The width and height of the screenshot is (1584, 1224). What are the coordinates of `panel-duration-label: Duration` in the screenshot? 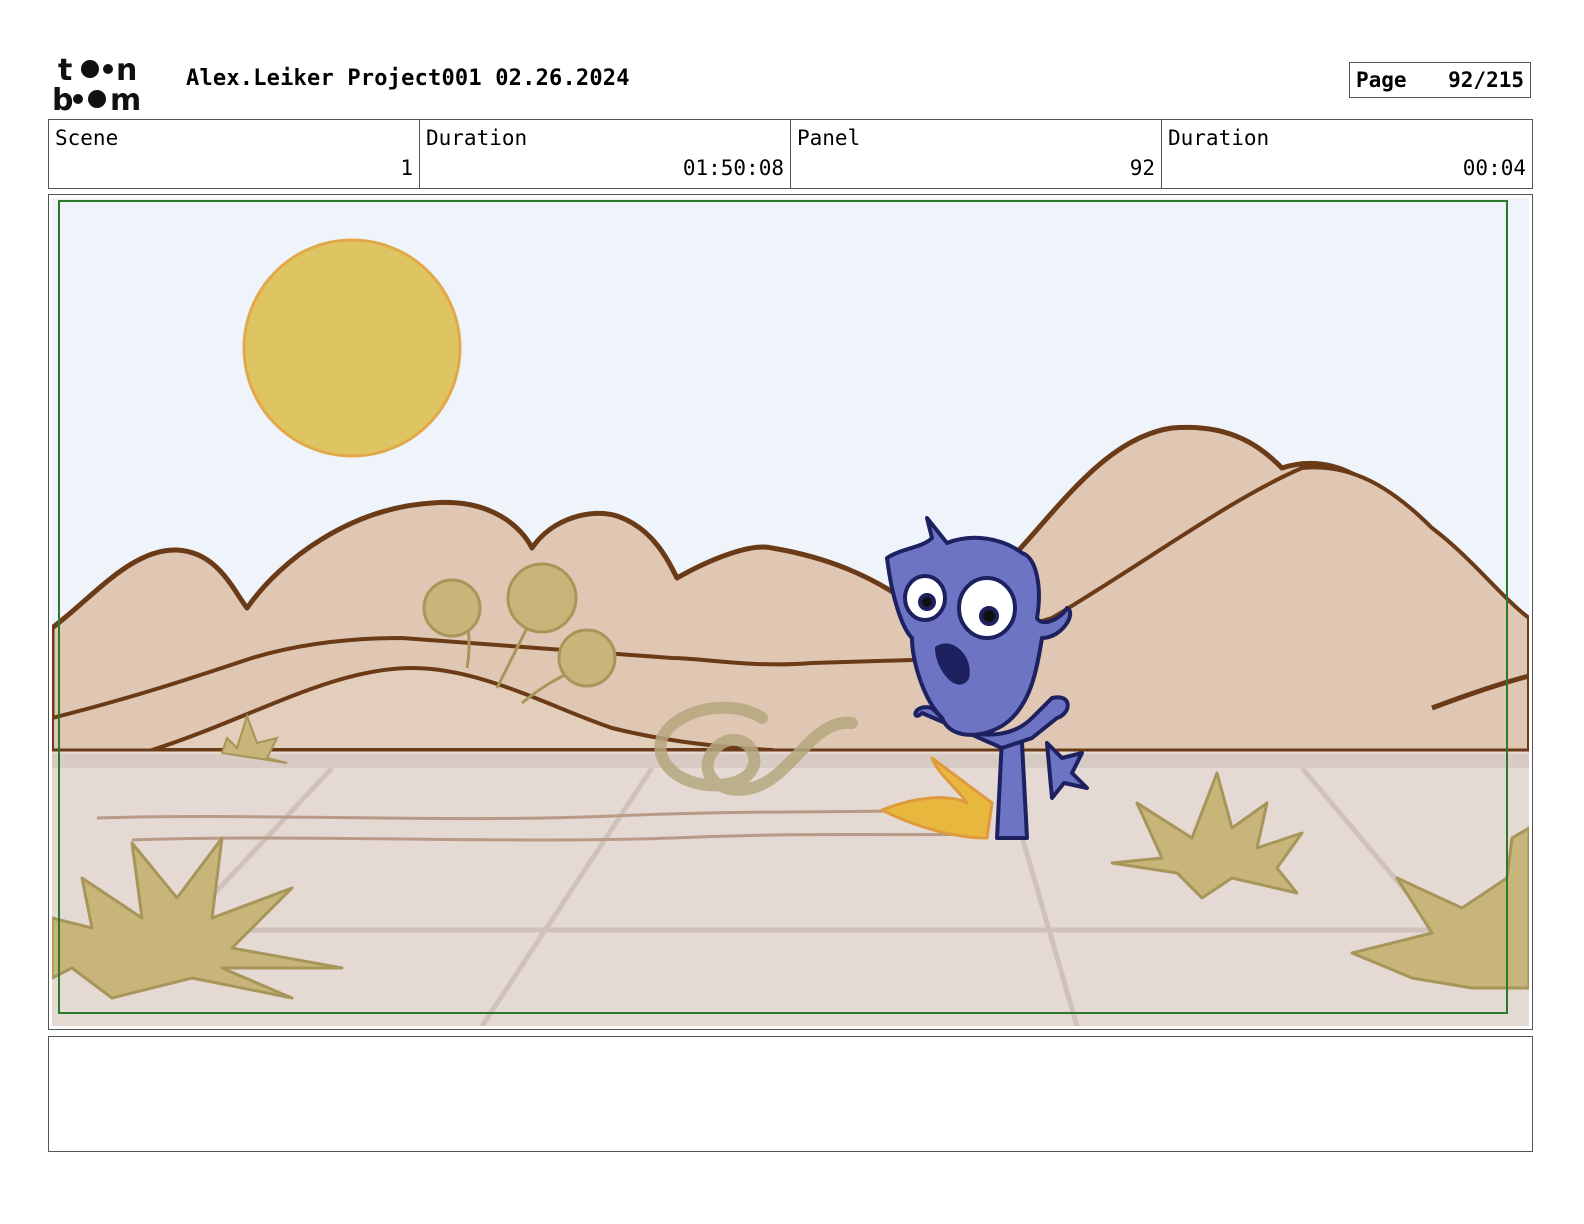 It's located at (1219, 138).